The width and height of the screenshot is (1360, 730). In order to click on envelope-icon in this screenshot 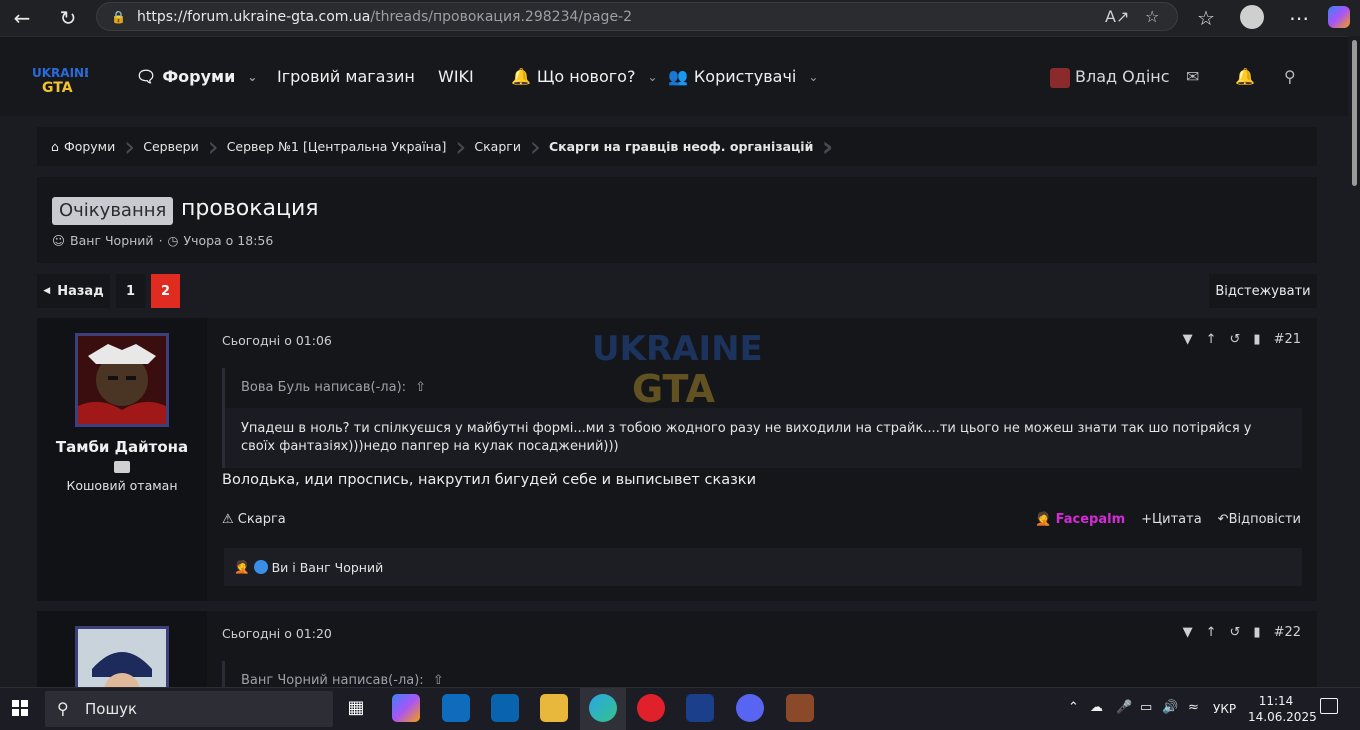, I will do `click(122, 467)`.